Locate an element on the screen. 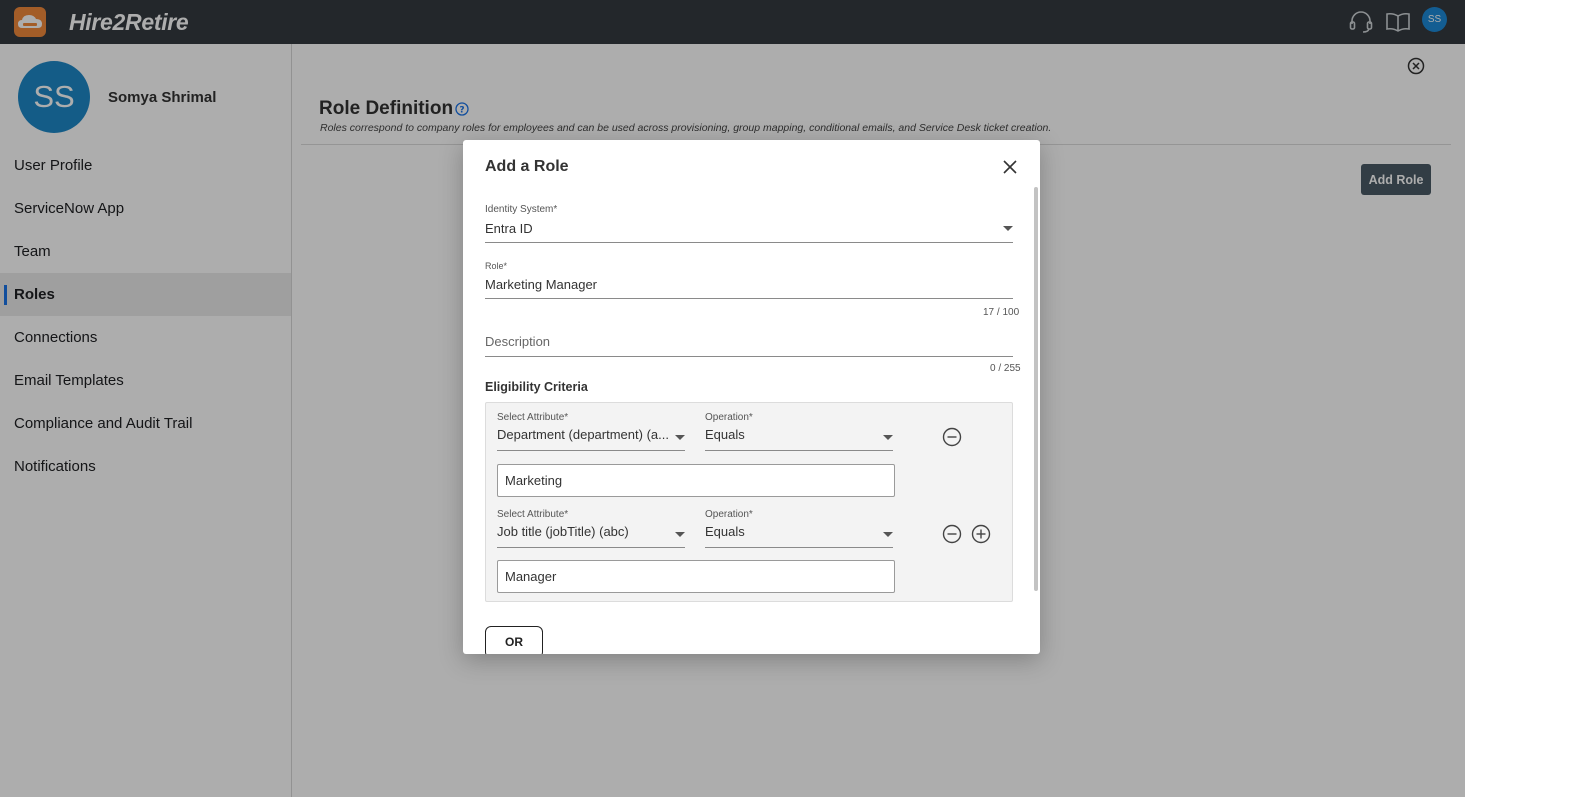  dialog-title: Add a Role is located at coordinates (527, 166).